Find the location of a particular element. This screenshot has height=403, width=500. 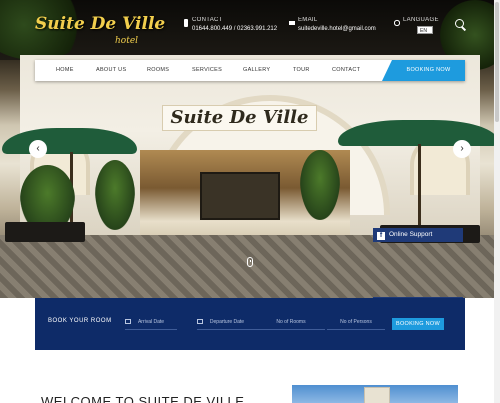

nav-tour: TOUR is located at coordinates (301, 70).